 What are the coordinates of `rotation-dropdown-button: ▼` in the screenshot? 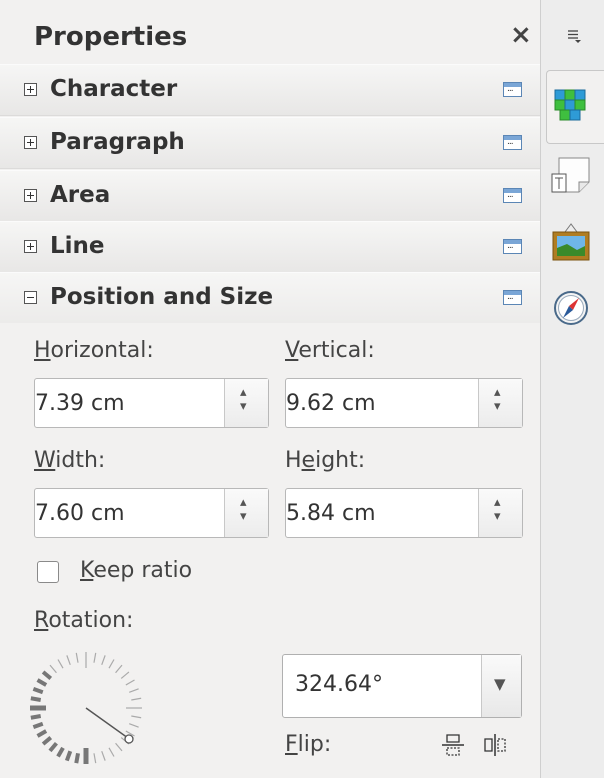 It's located at (501, 686).